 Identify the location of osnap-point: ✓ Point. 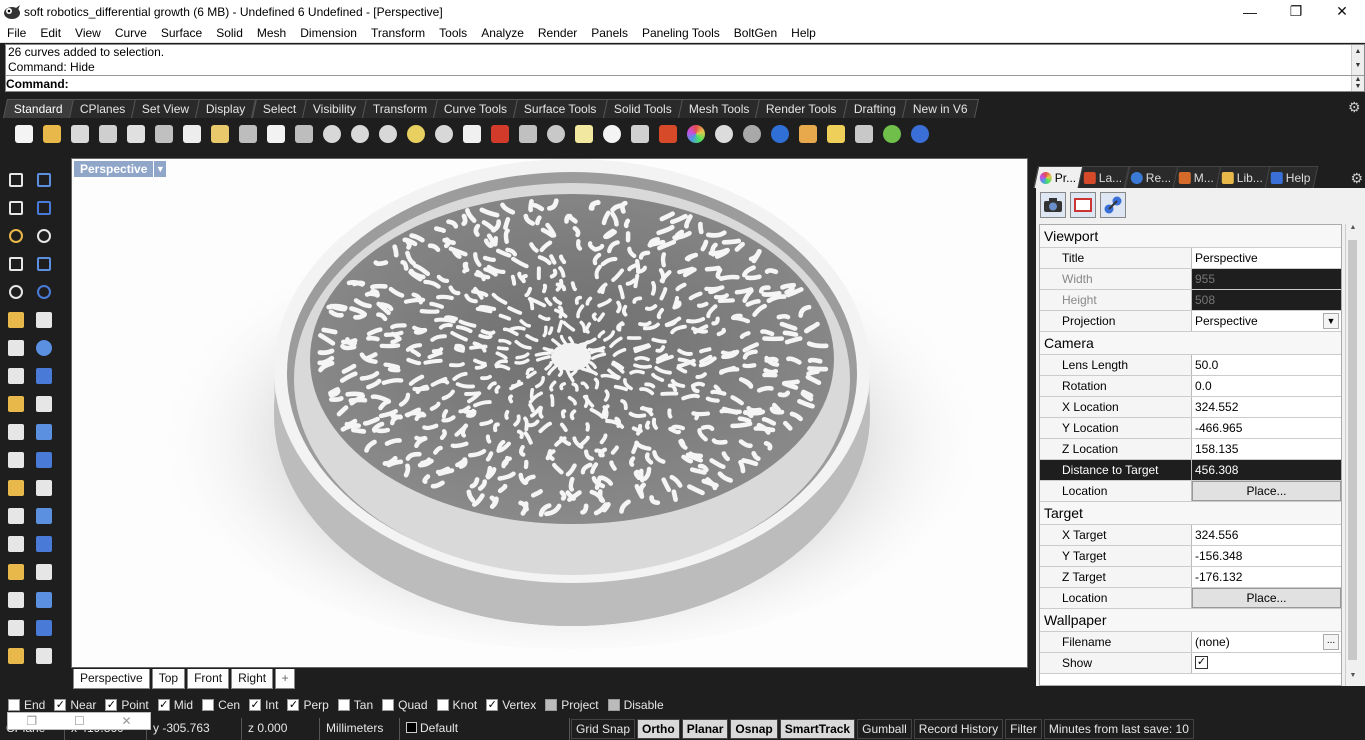
(127, 705).